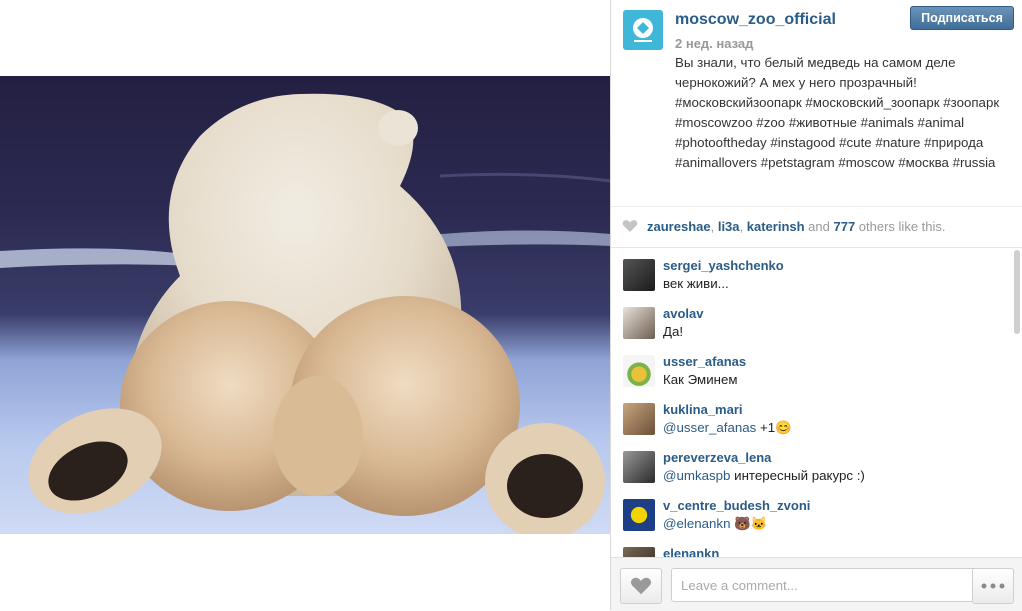  What do you see at coordinates (826, 585) in the screenshot?
I see `comment-input` at bounding box center [826, 585].